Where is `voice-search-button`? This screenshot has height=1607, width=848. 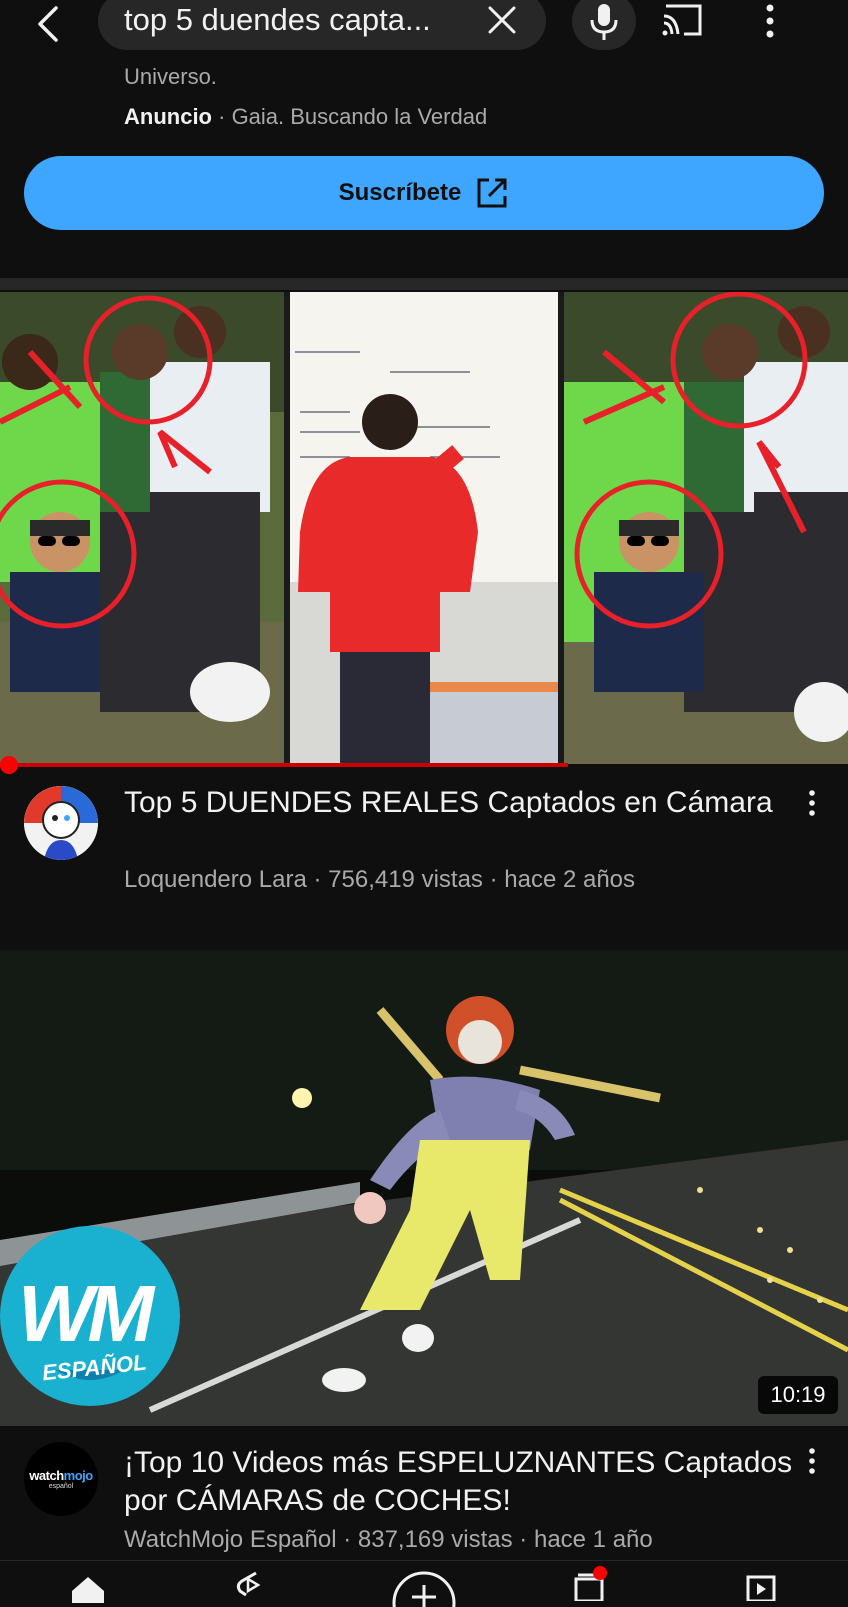
voice-search-button is located at coordinates (604, 25).